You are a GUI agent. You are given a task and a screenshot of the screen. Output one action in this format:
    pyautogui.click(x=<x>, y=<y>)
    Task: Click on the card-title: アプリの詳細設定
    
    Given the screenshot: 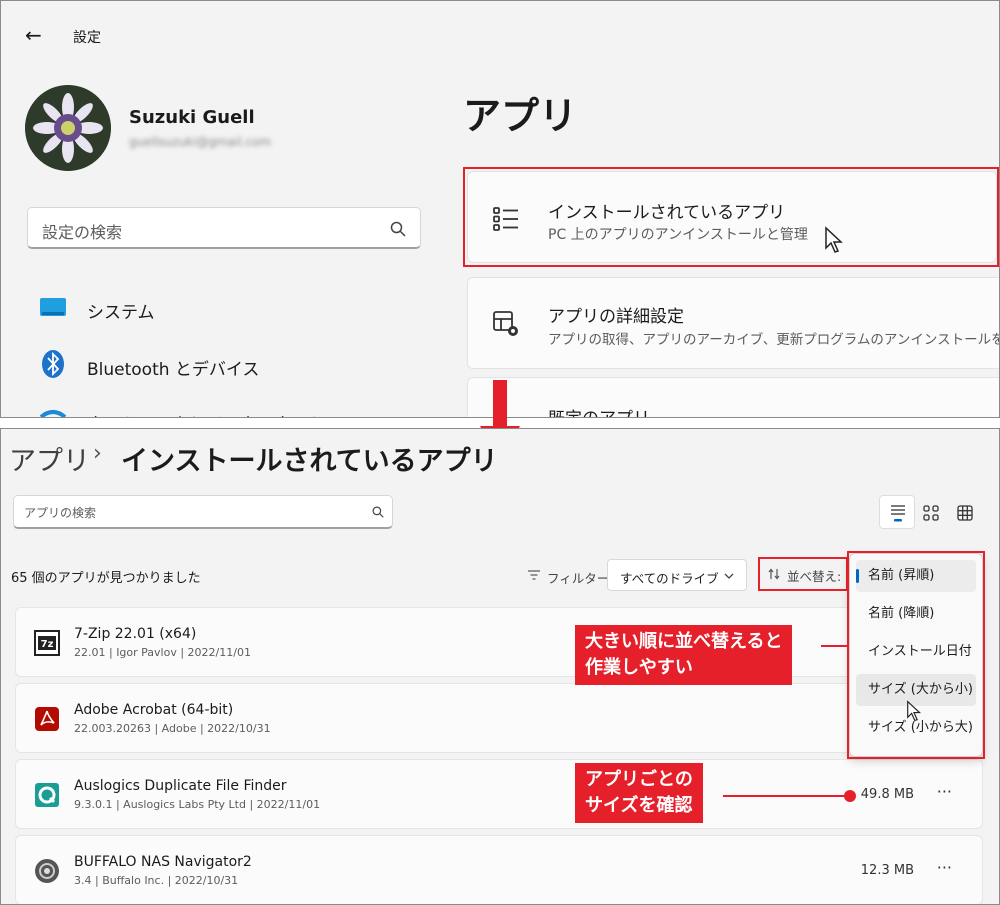 What is the action you would take?
    pyautogui.click(x=616, y=317)
    